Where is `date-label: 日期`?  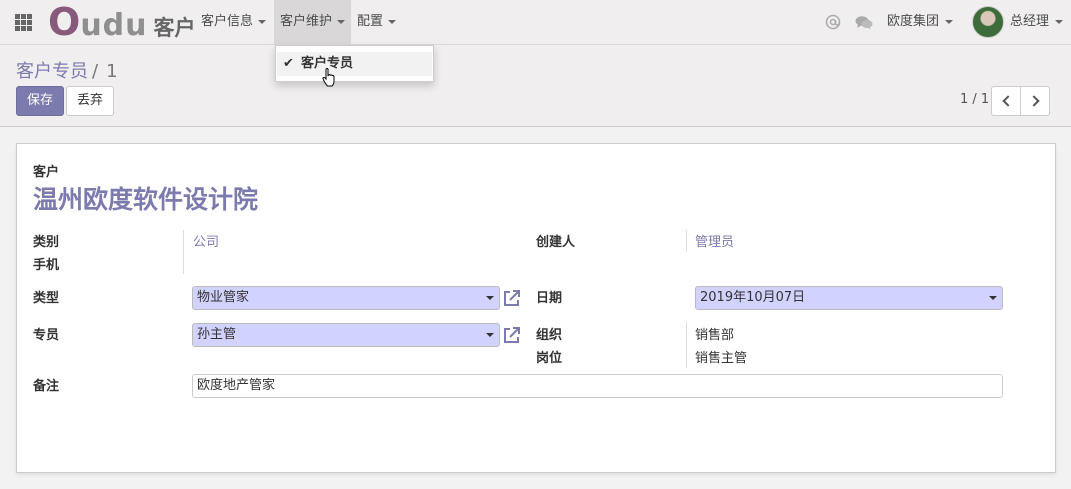
date-label: 日期 is located at coordinates (549, 298).